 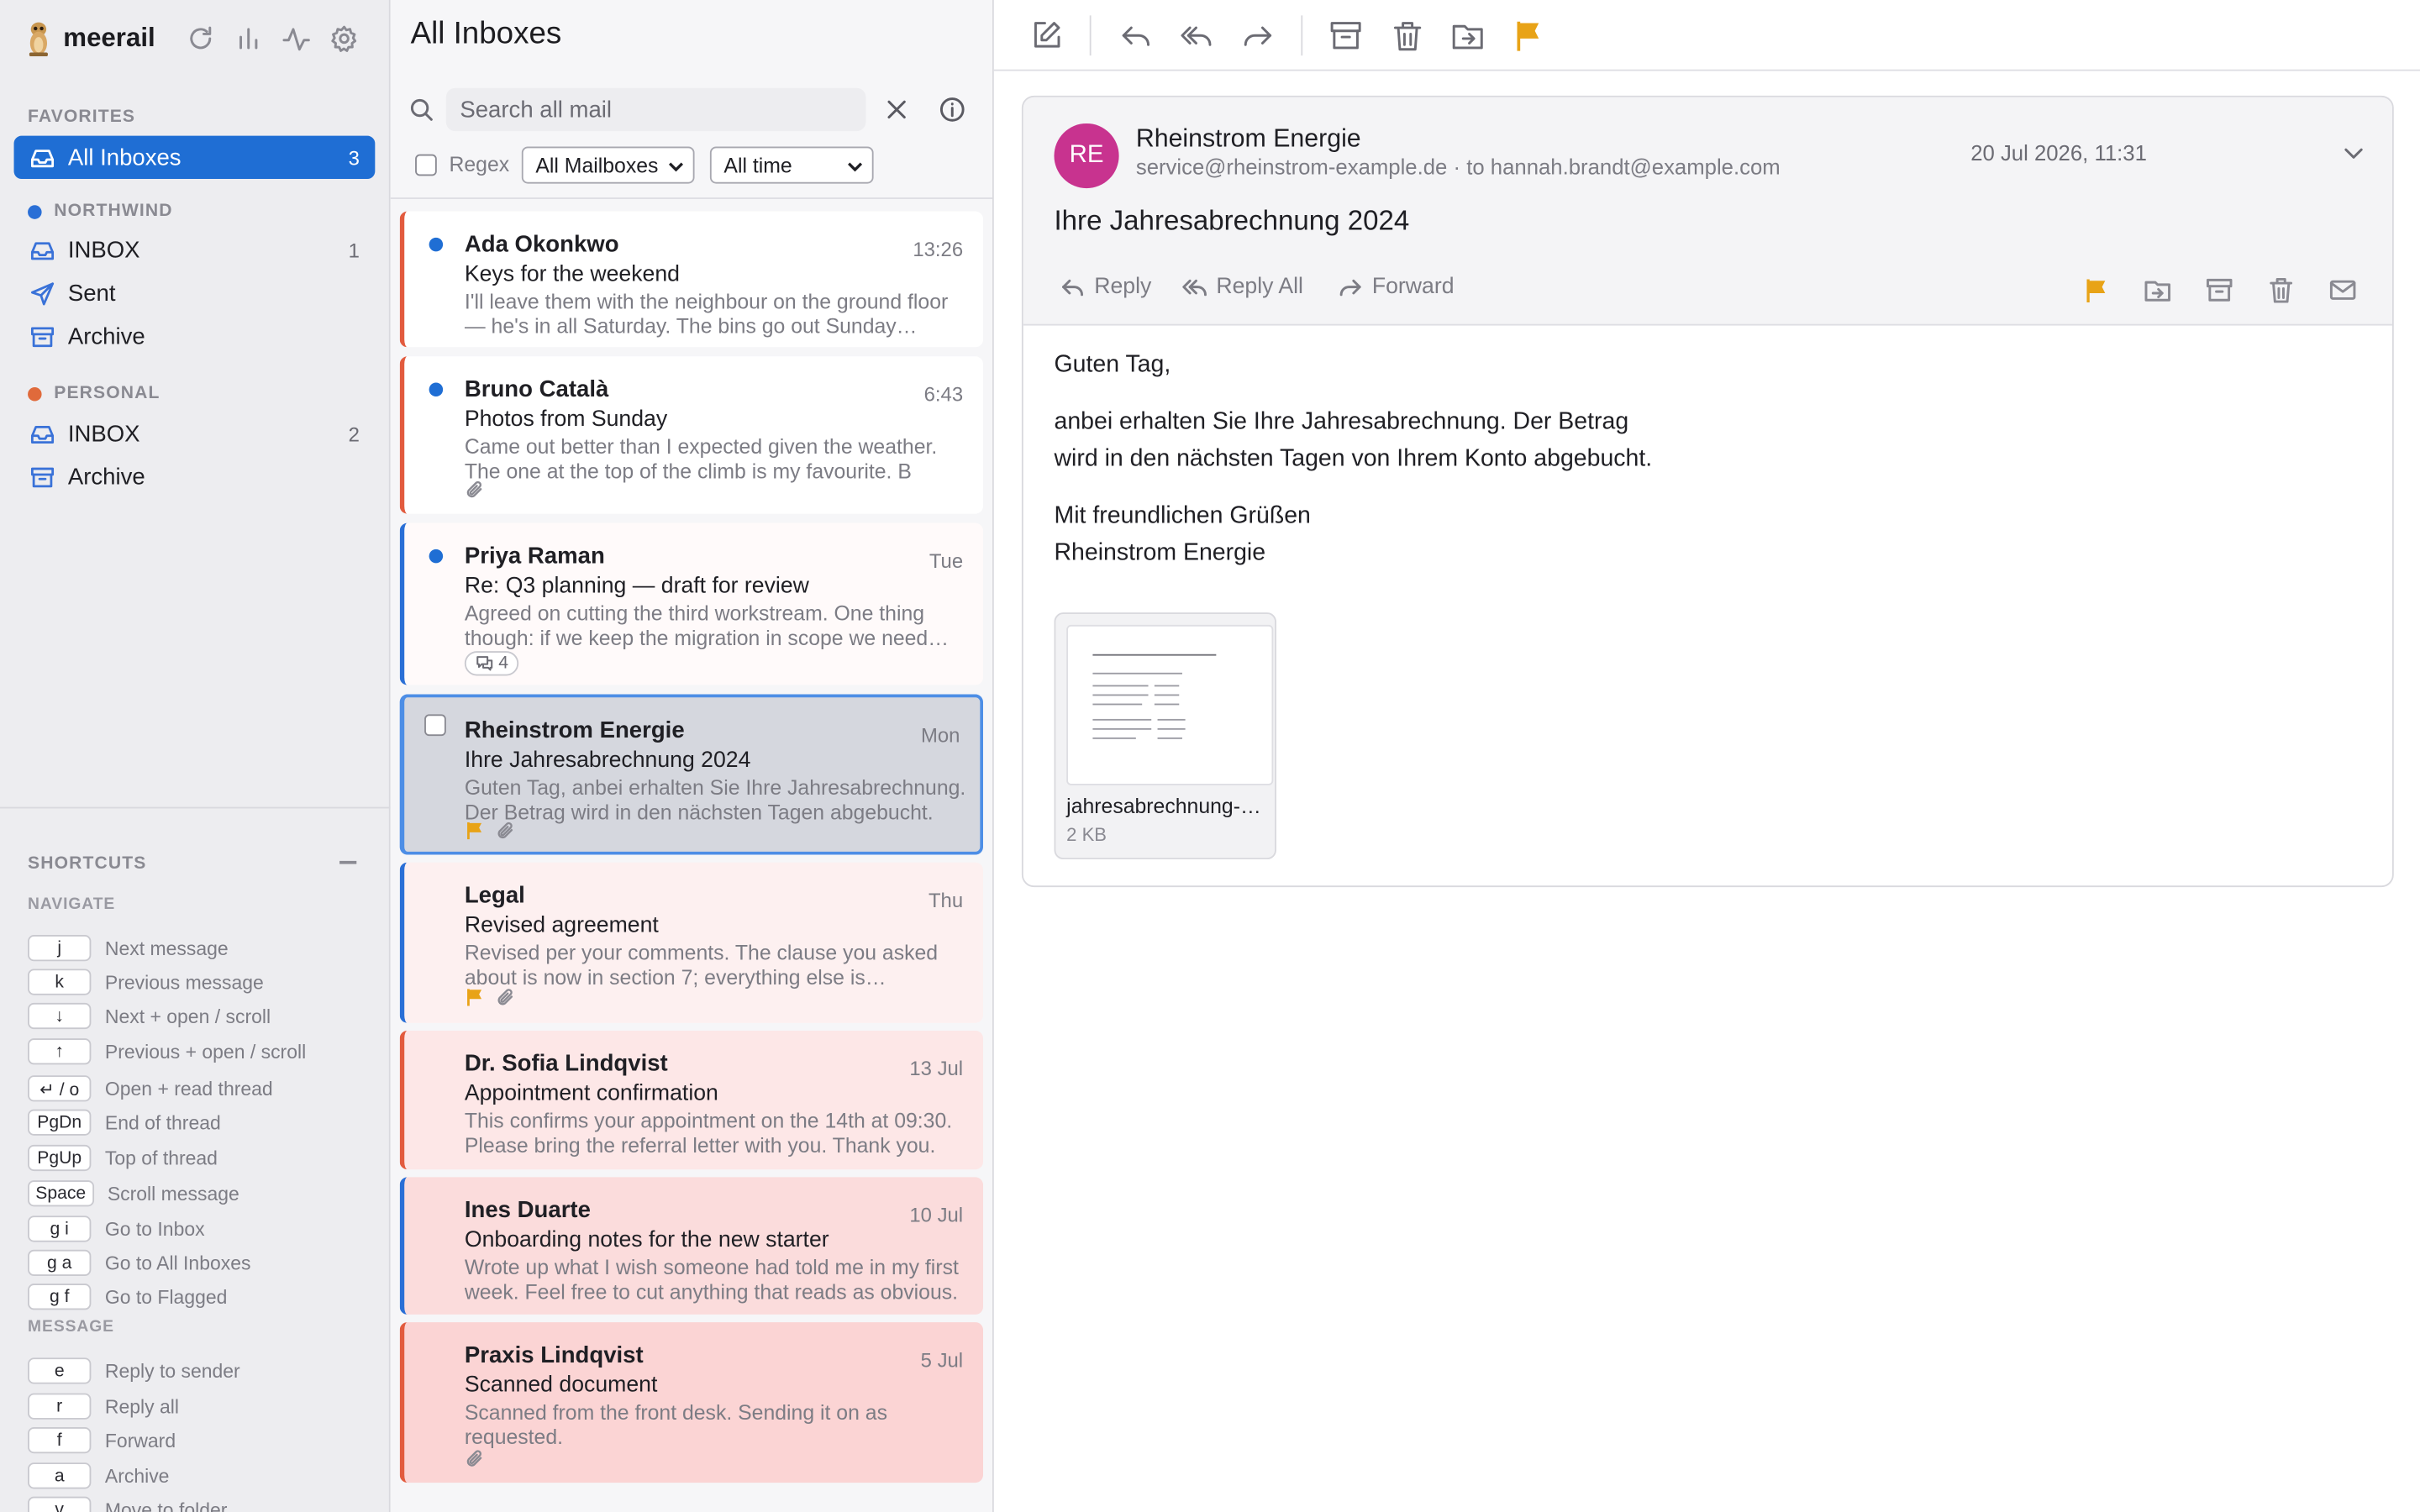 What do you see at coordinates (1396, 287) in the screenshot?
I see `forward-button: Forward` at bounding box center [1396, 287].